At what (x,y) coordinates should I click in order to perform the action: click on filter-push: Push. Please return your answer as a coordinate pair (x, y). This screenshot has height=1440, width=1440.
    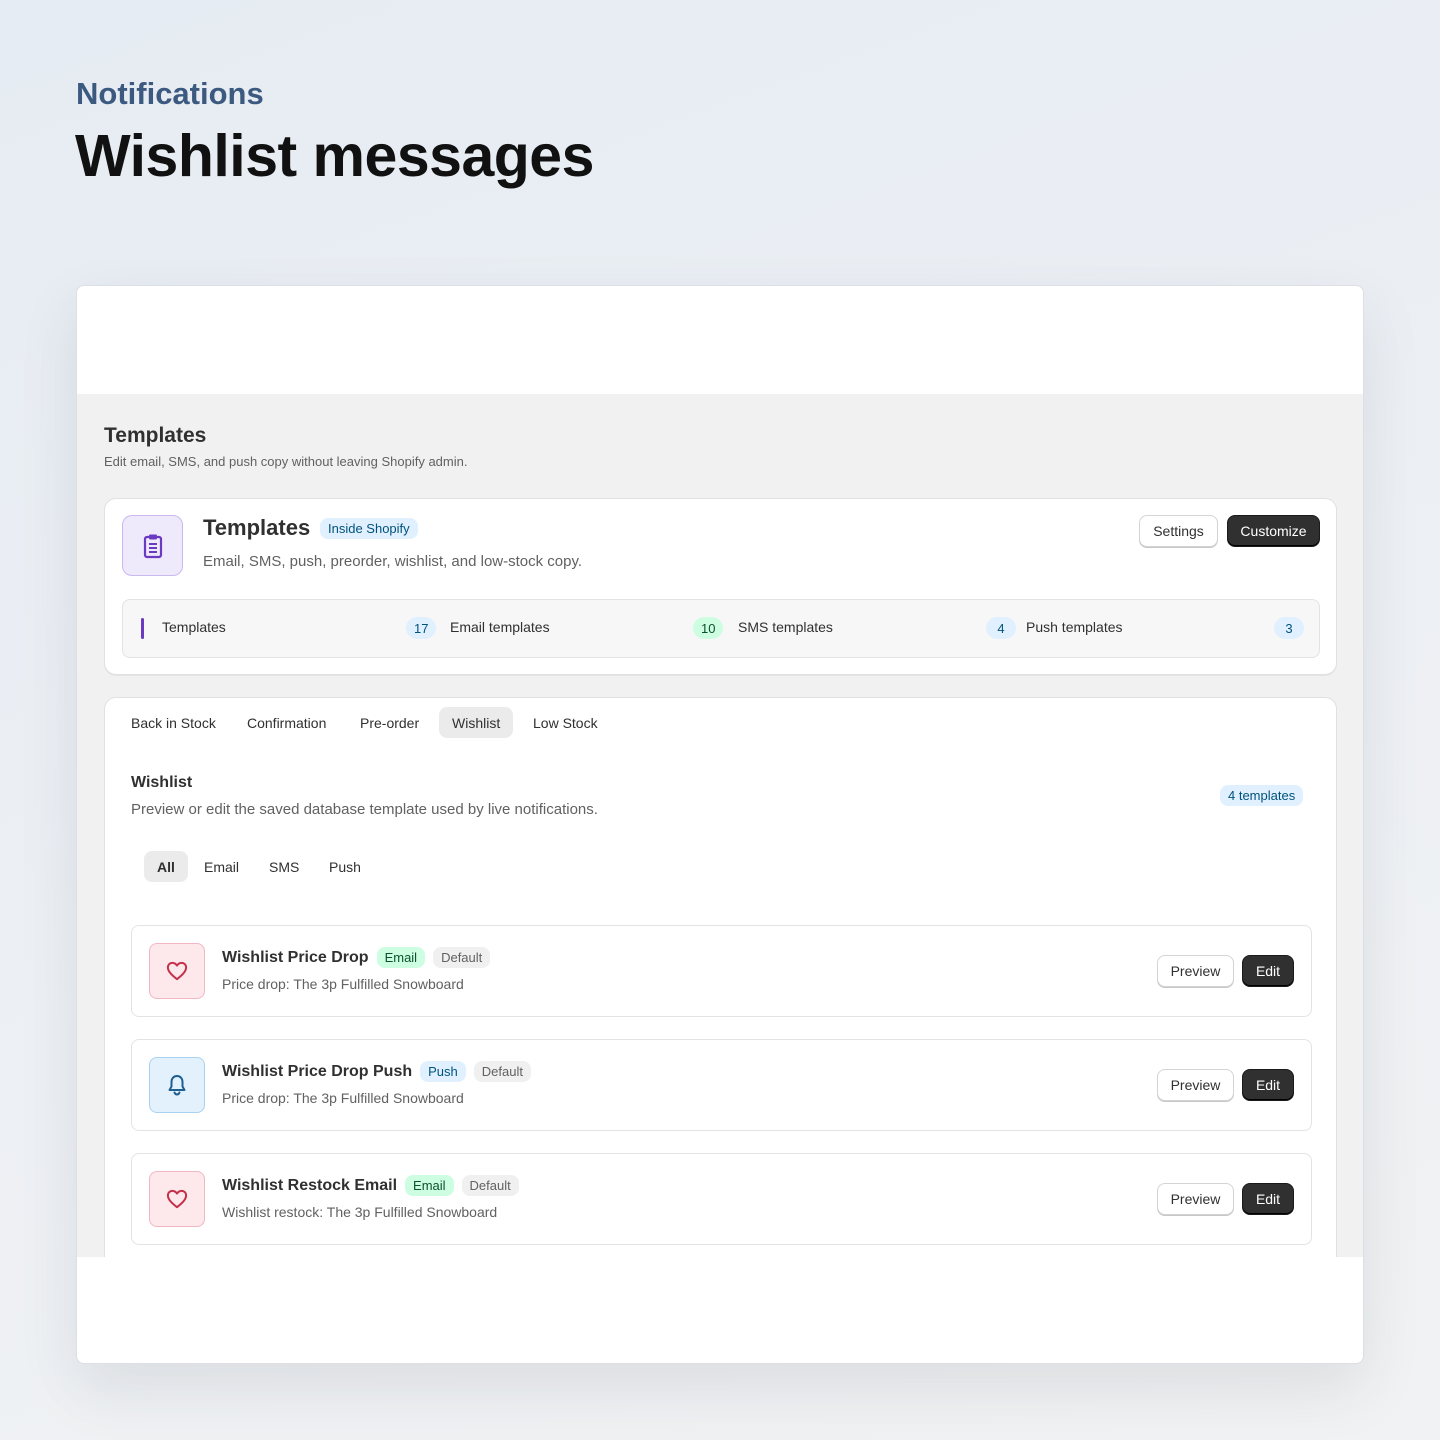
    Looking at the image, I should click on (345, 866).